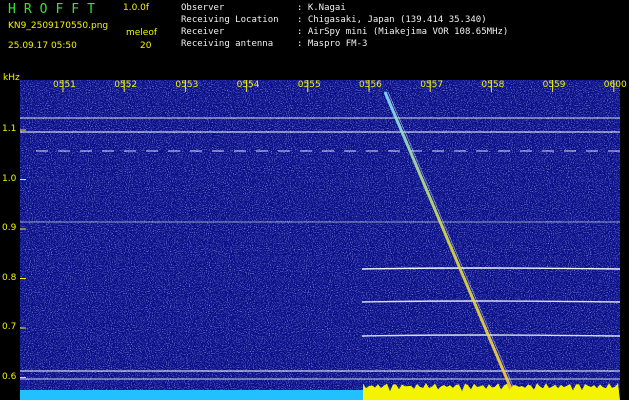 The image size is (629, 400). What do you see at coordinates (9, 327) in the screenshot?
I see `freq-tick-label: 0.7` at bounding box center [9, 327].